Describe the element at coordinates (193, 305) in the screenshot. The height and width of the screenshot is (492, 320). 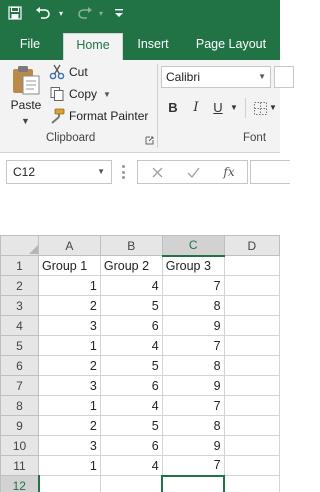
I see `cell-c3: 8` at that location.